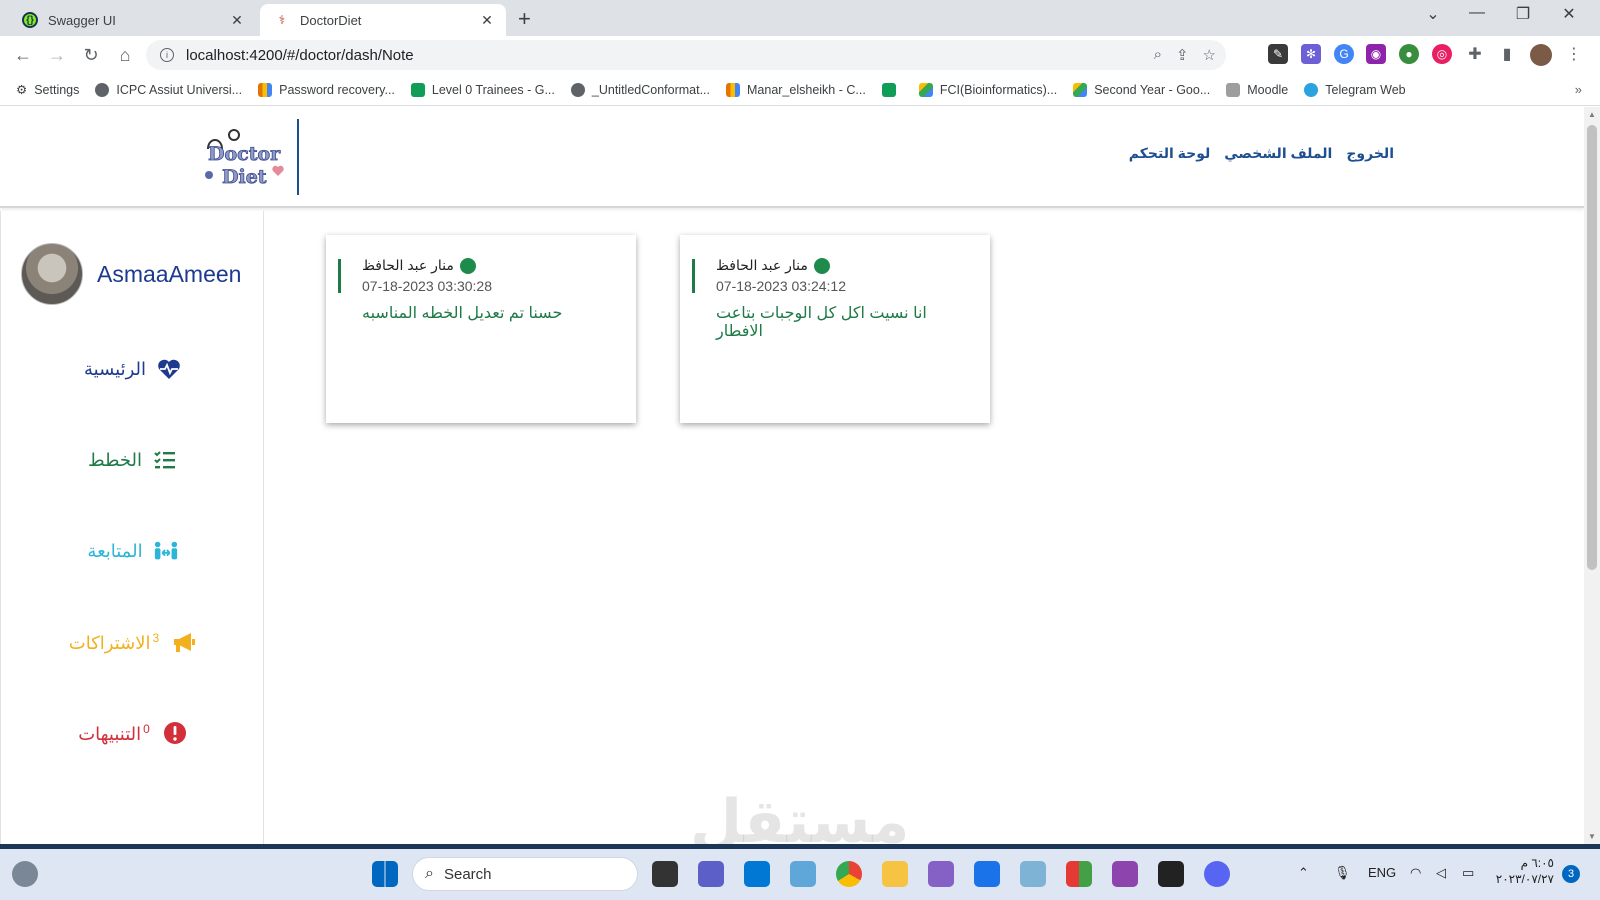 Image resolution: width=1600 pixels, height=900 pixels. I want to click on analytics-icon, so click(265, 89).